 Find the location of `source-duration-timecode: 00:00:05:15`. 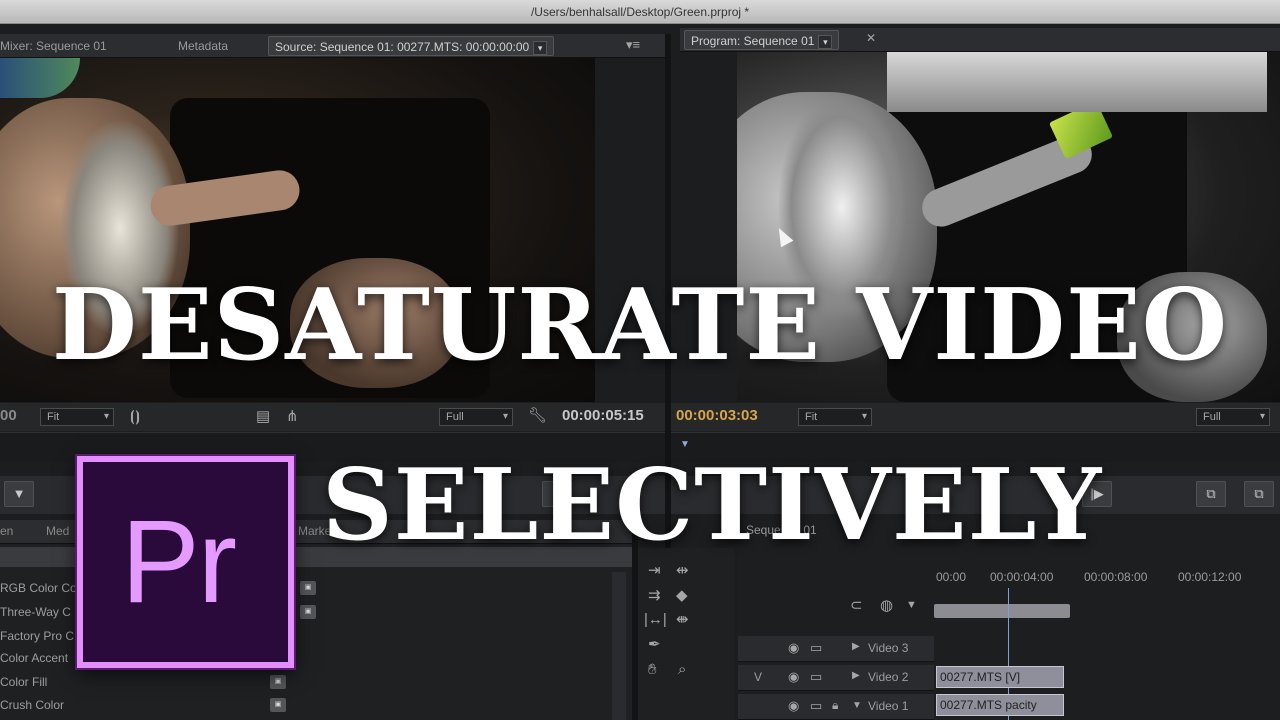

source-duration-timecode: 00:00:05:15 is located at coordinates (603, 415).